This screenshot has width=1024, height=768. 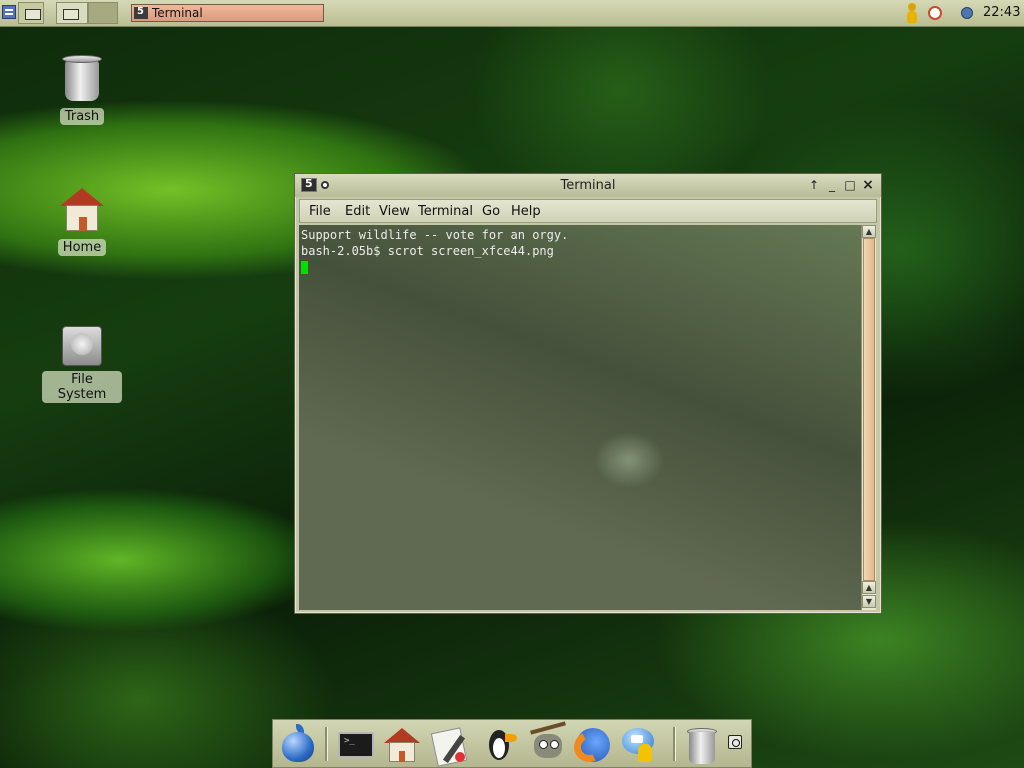 I want to click on window-titlebar: Terminal ↑ _ □ ×, so click(x=588, y=185).